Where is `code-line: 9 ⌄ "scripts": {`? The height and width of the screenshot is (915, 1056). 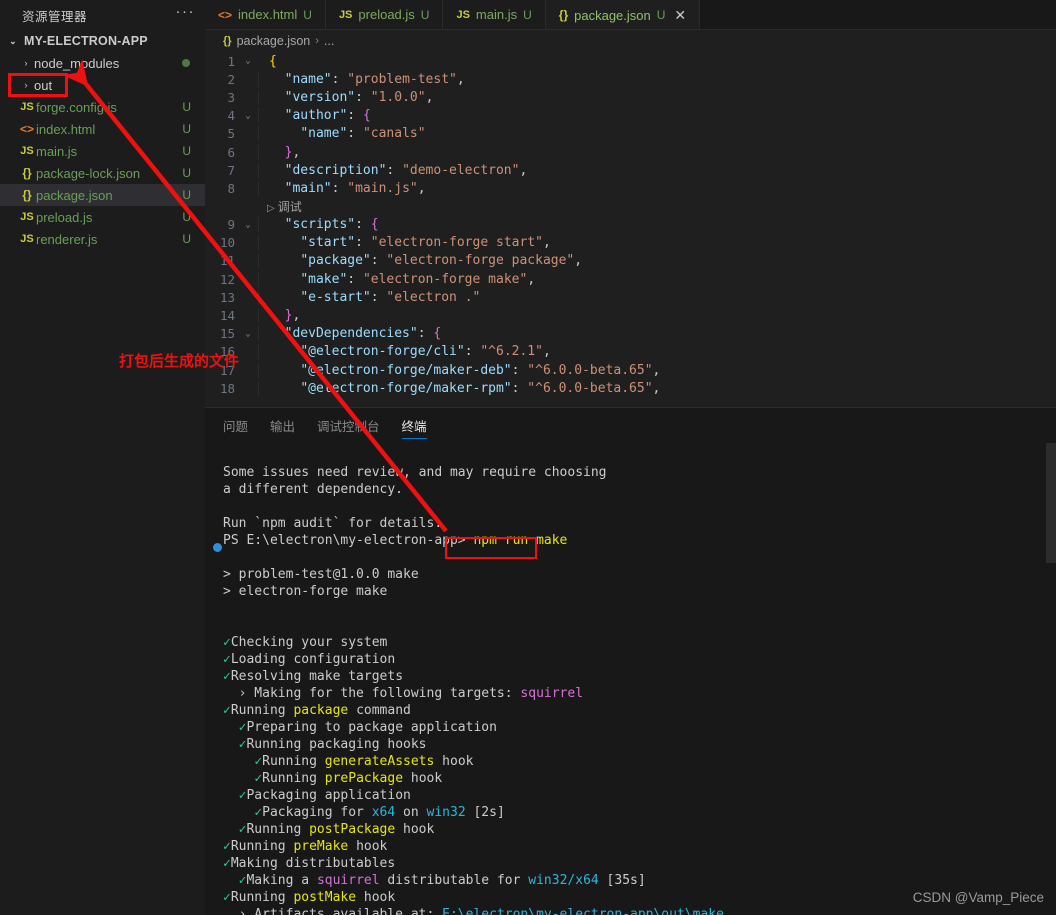 code-line: 9 ⌄ "scripts": { is located at coordinates (630, 225).